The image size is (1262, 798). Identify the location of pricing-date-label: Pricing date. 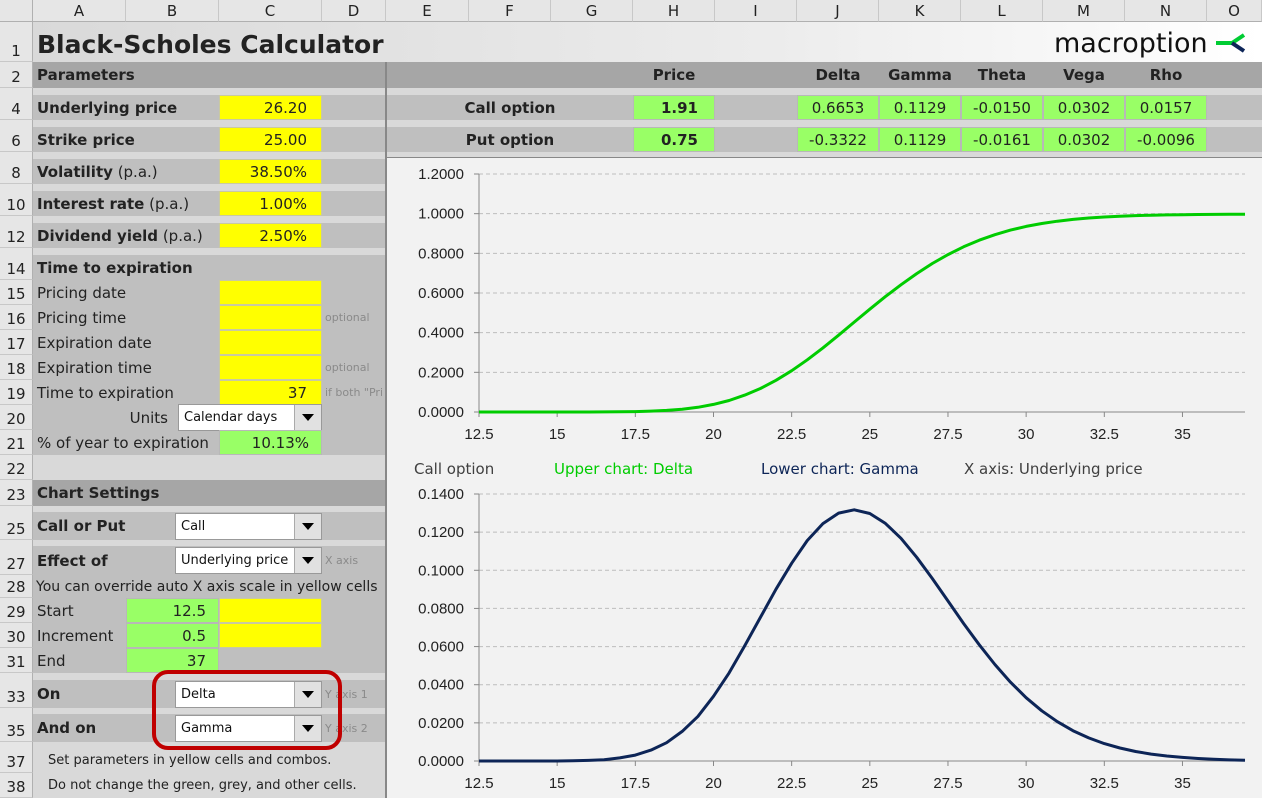
(82, 292).